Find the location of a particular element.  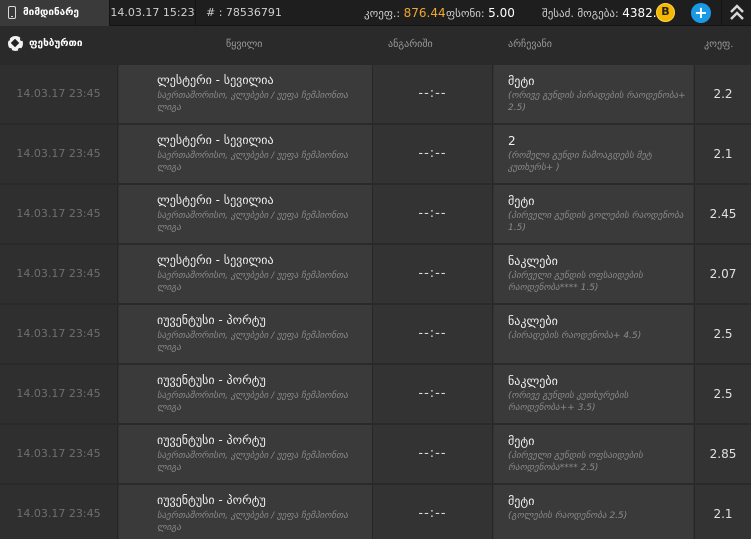

pick-odd: 2.45 is located at coordinates (722, 214).